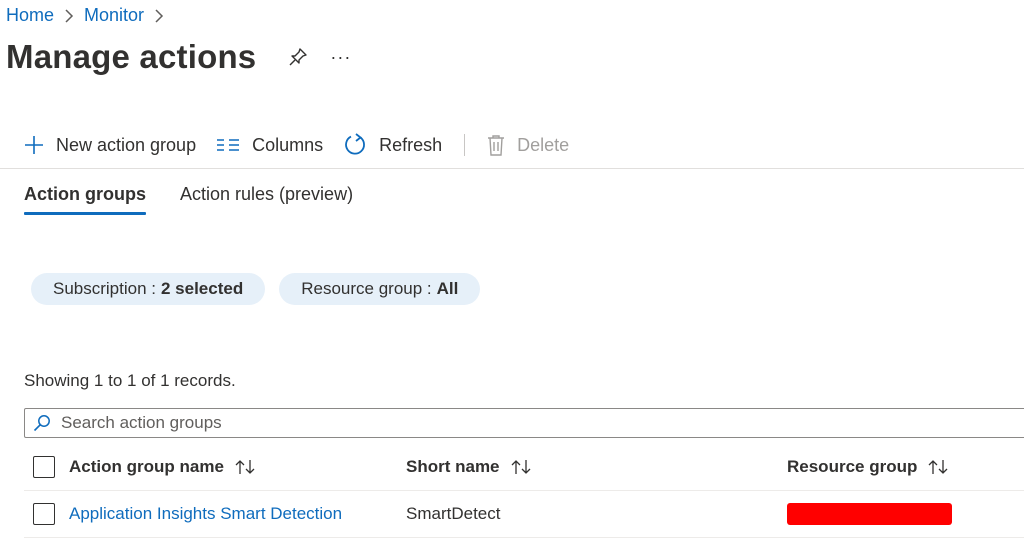 The height and width of the screenshot is (538, 1024). I want to click on redacted-resource-group, so click(869, 514).